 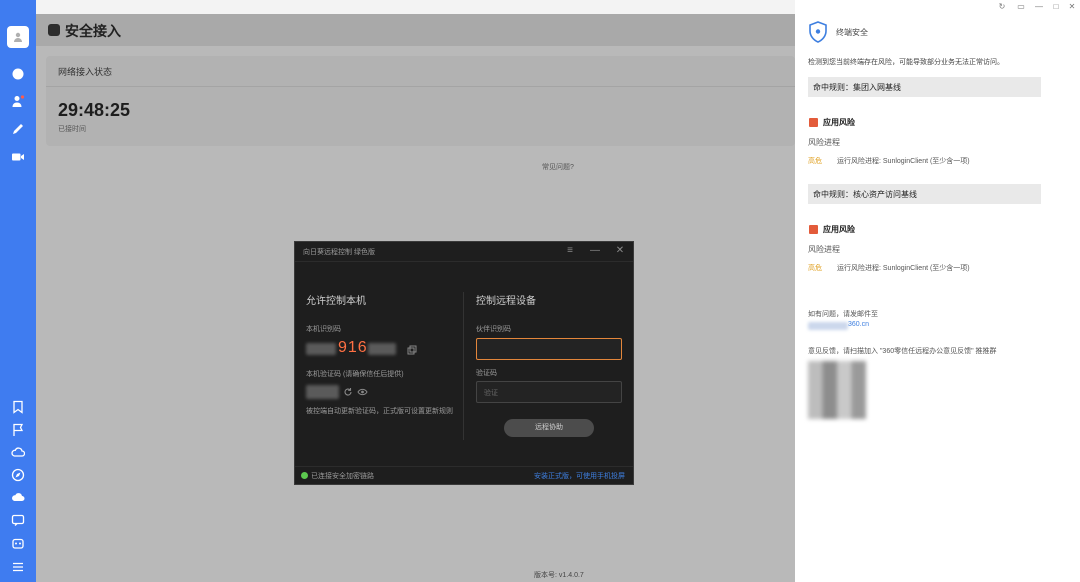 What do you see at coordinates (843, 314) in the screenshot?
I see `contact-text: 如有问题，请发邮件至` at bounding box center [843, 314].